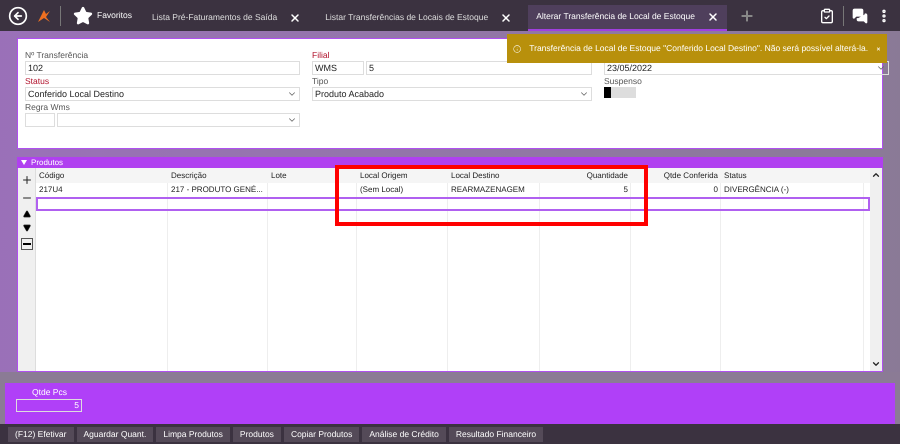  I want to click on input-field: WMS, so click(338, 68).